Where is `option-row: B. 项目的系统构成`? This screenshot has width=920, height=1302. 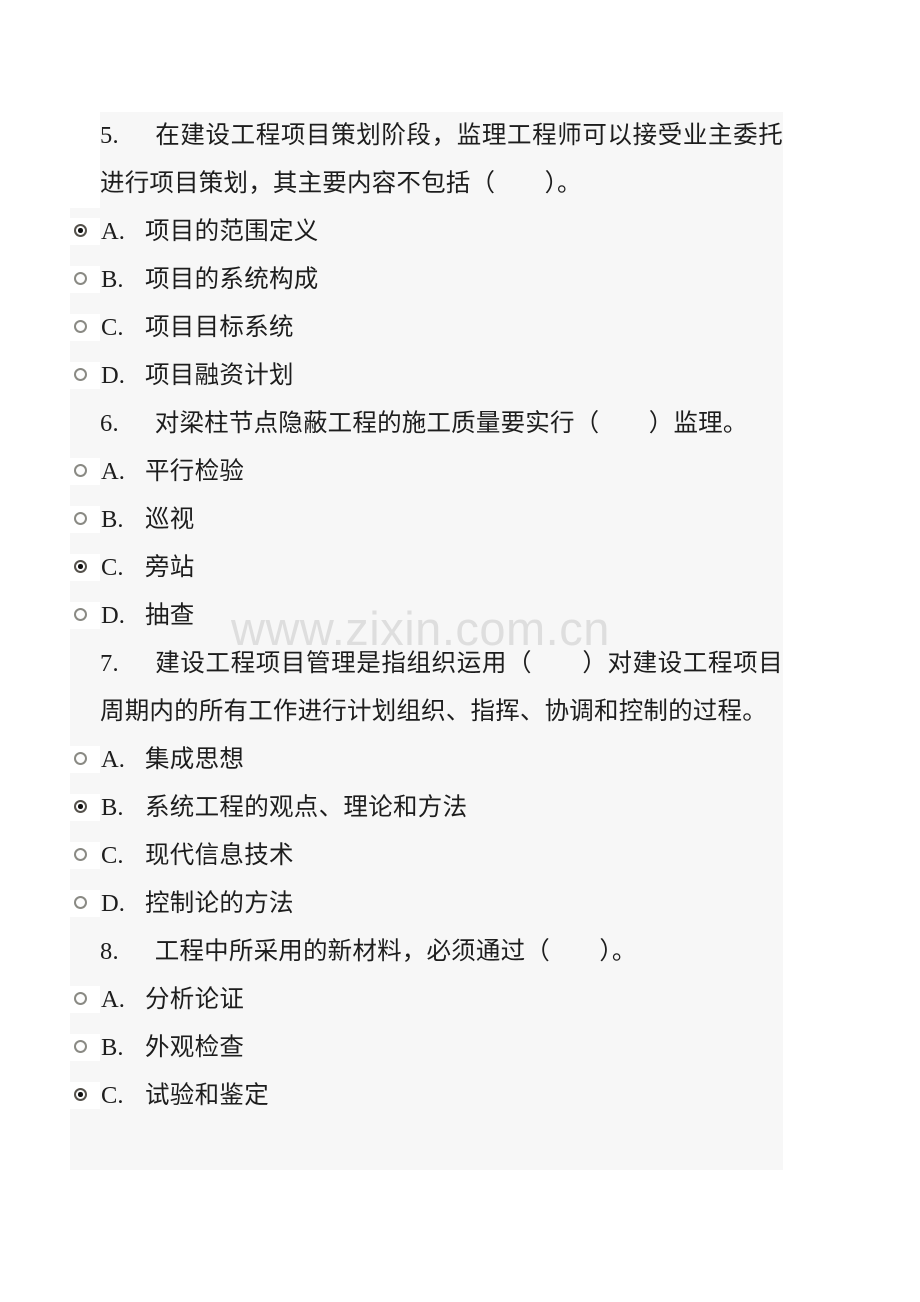 option-row: B. 项目的系统构成 is located at coordinates (460, 280).